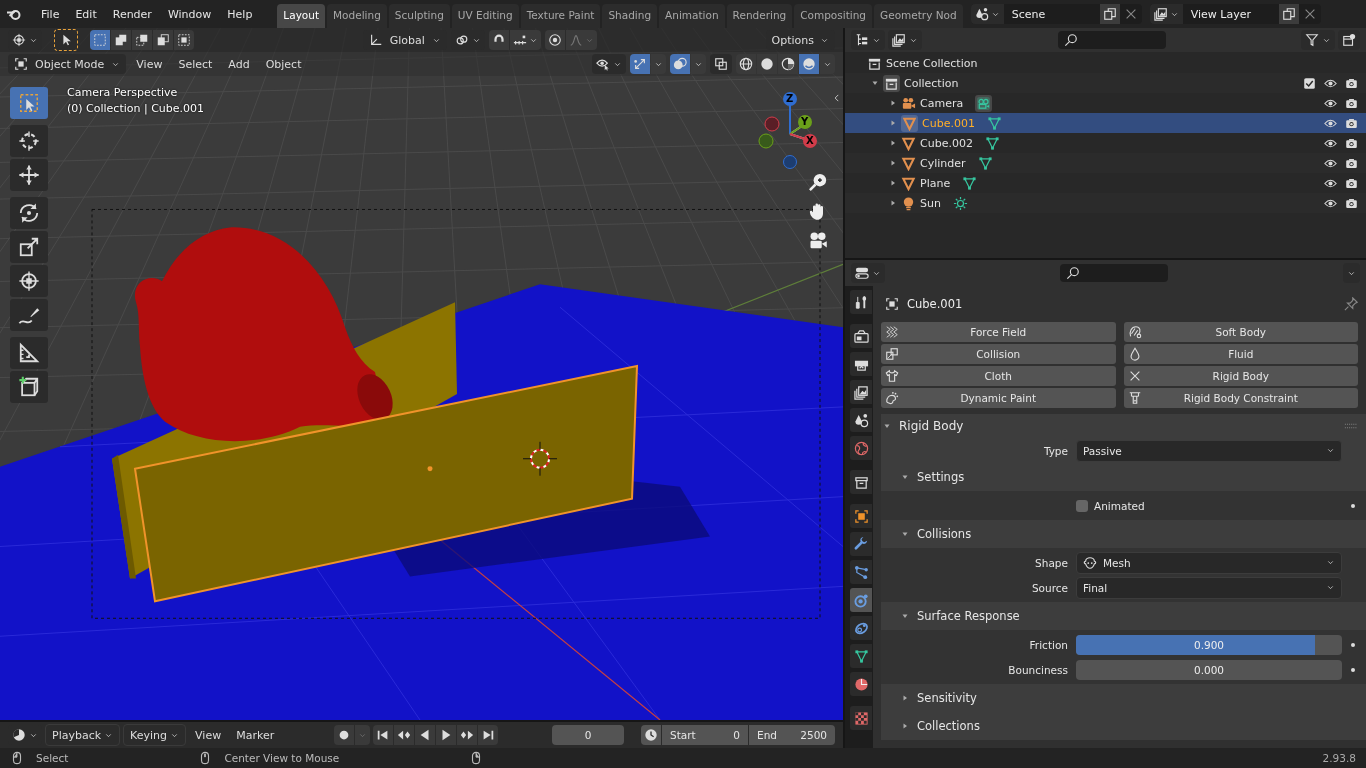 The width and height of the screenshot is (1366, 768). Describe the element at coordinates (123, 92) in the screenshot. I see `view-name-label: Camera Perspective` at that location.